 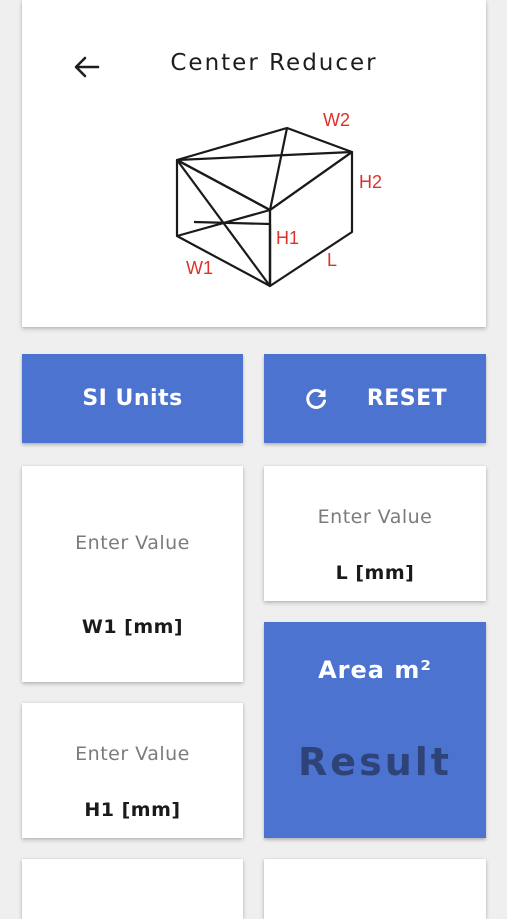 What do you see at coordinates (132, 770) in the screenshot?
I see `h1-input-card: Enter Value H1 [mm]` at bounding box center [132, 770].